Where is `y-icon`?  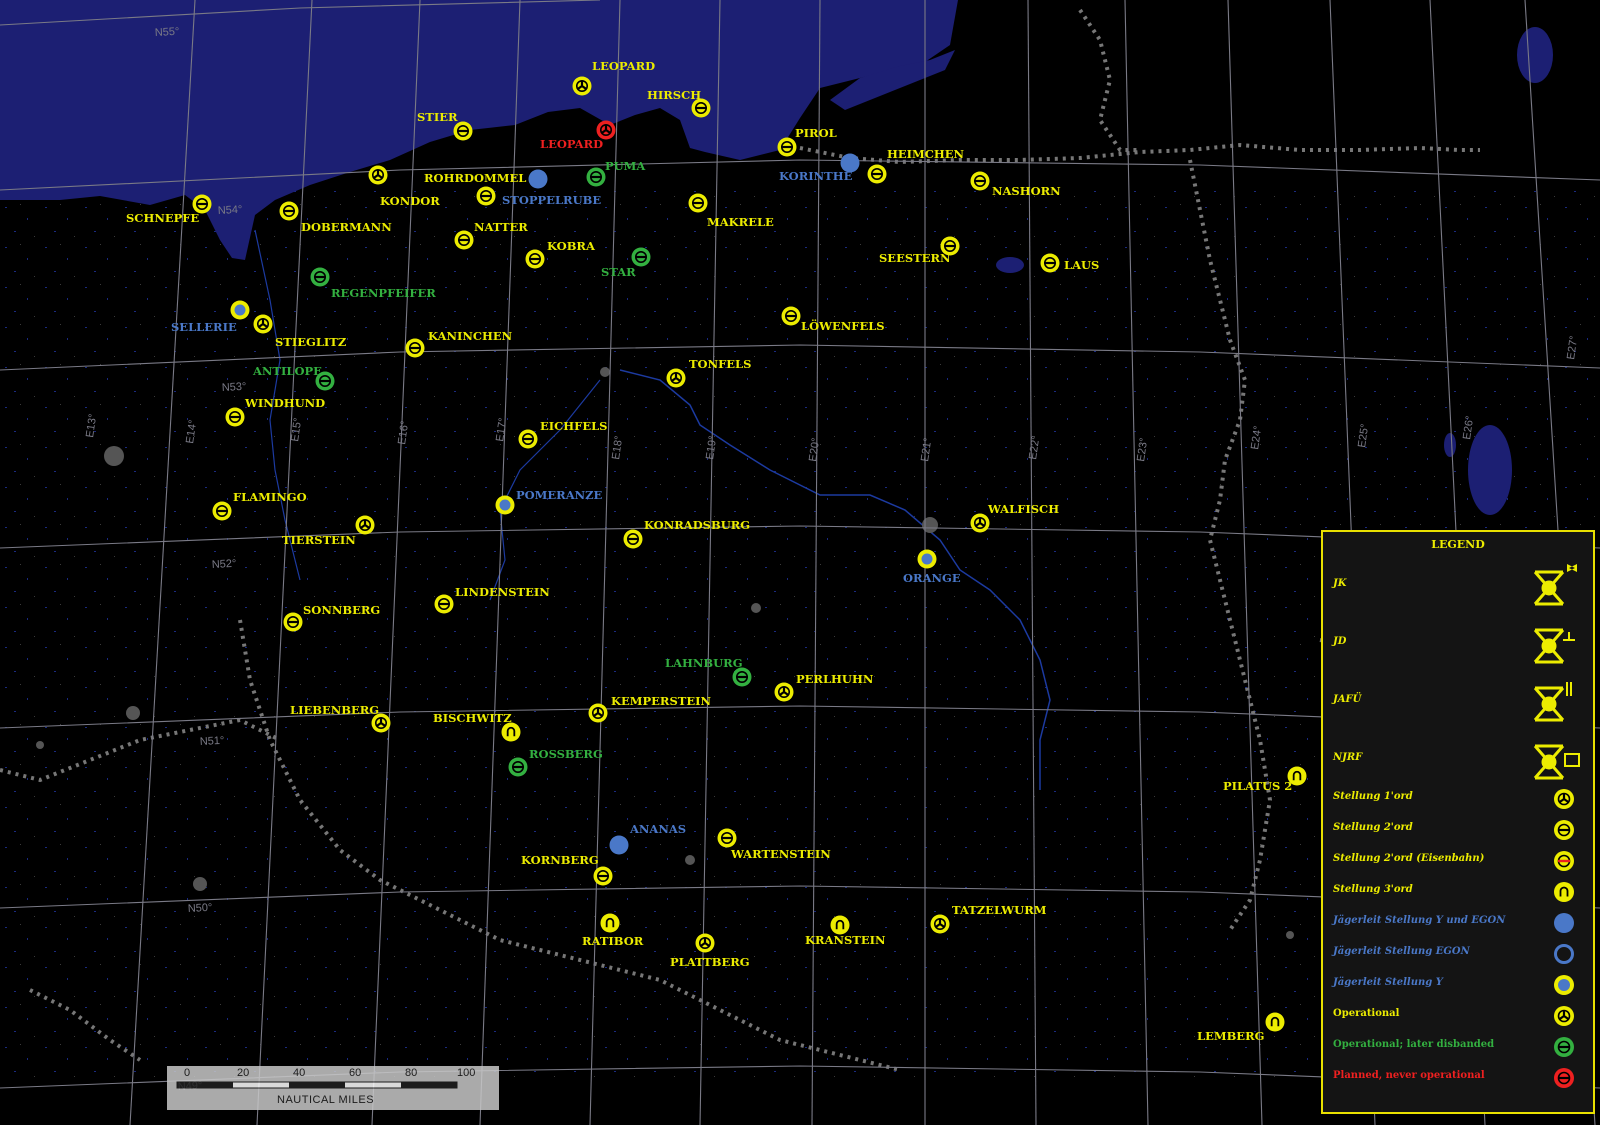 y-icon is located at coordinates (1564, 985).